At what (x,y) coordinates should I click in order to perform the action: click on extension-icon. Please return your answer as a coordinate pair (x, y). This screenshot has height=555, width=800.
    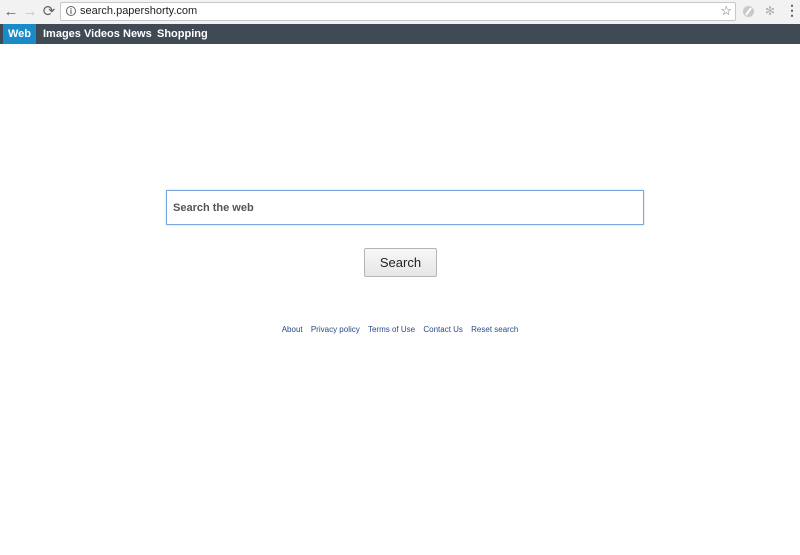
    Looking at the image, I should click on (748, 11).